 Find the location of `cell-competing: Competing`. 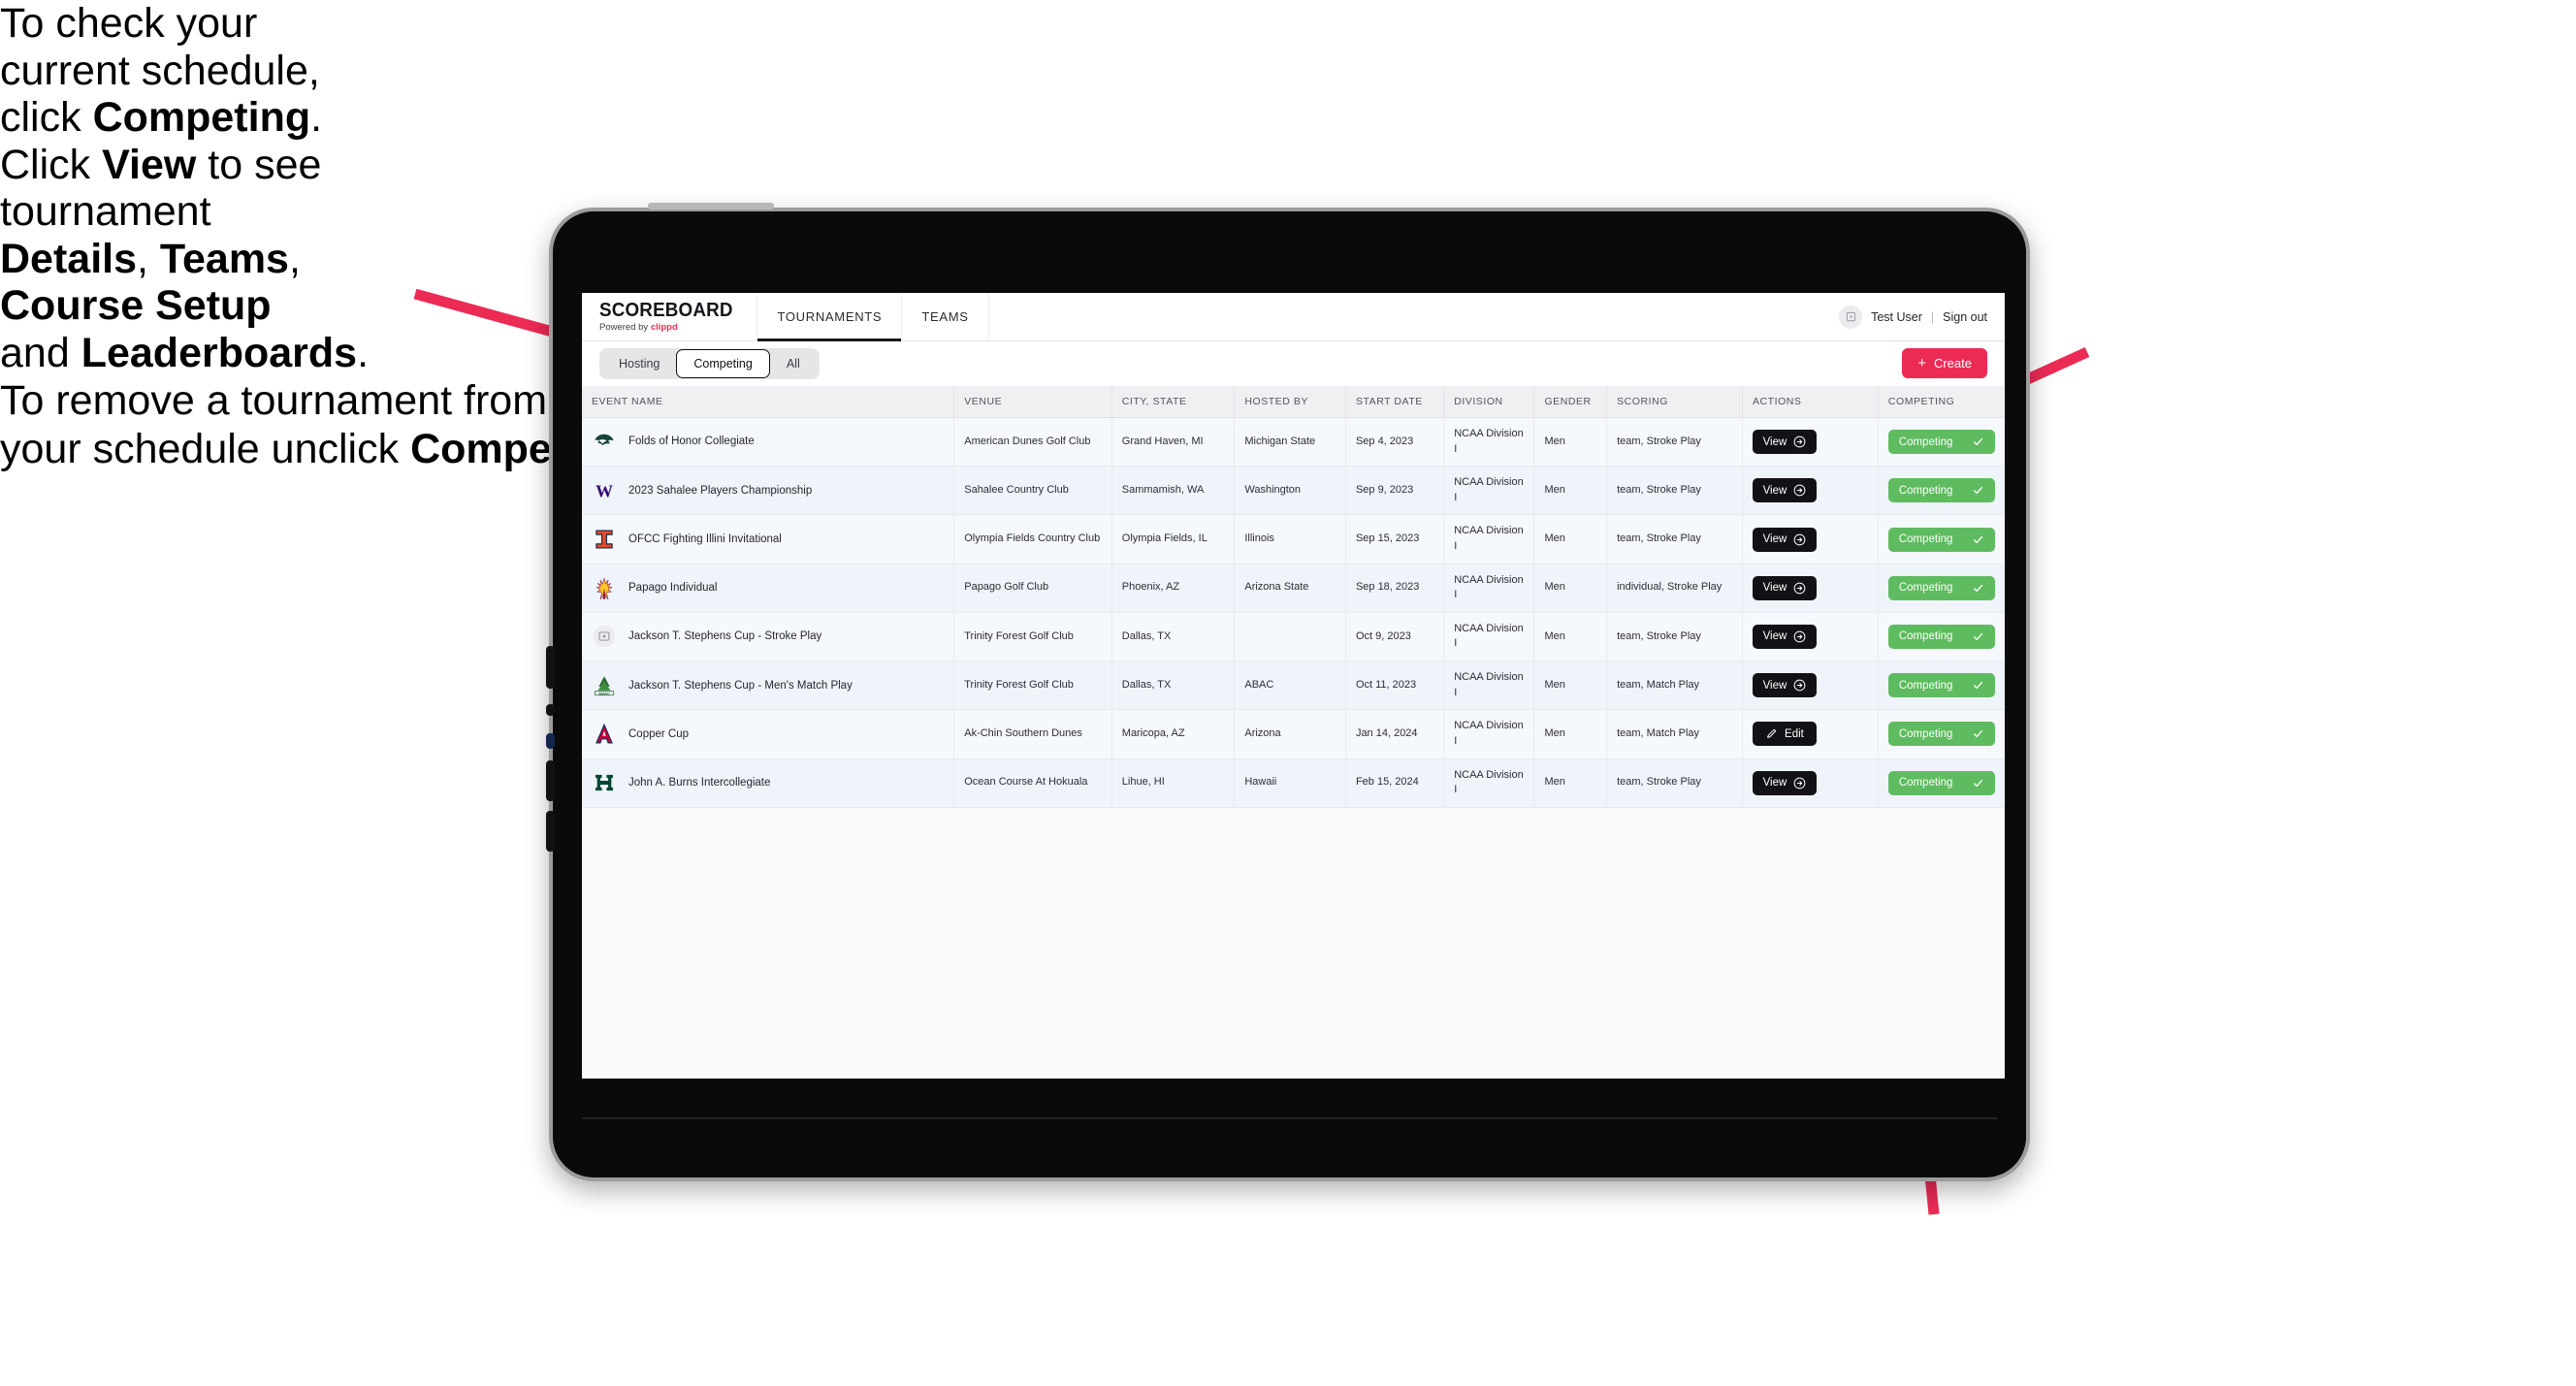

cell-competing: Competing is located at coordinates (1941, 637).